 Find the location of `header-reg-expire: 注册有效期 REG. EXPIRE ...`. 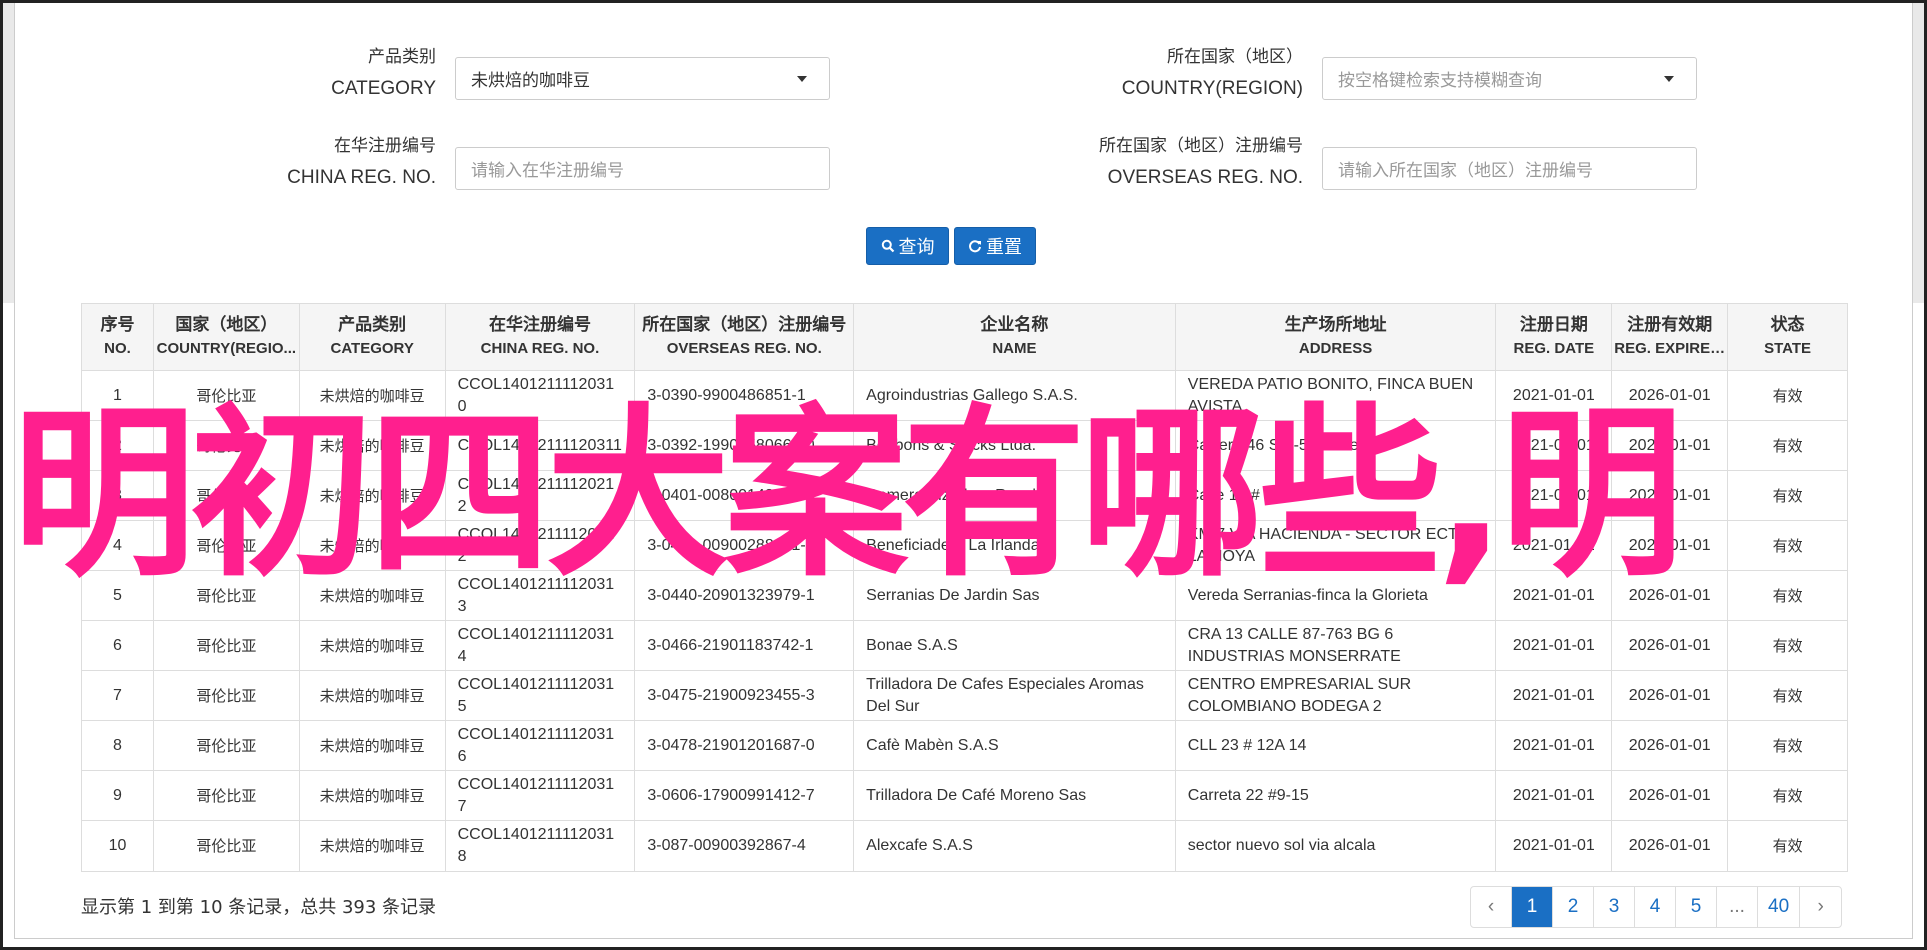

header-reg-expire: 注册有效期 REG. EXPIRE ... is located at coordinates (1670, 337).